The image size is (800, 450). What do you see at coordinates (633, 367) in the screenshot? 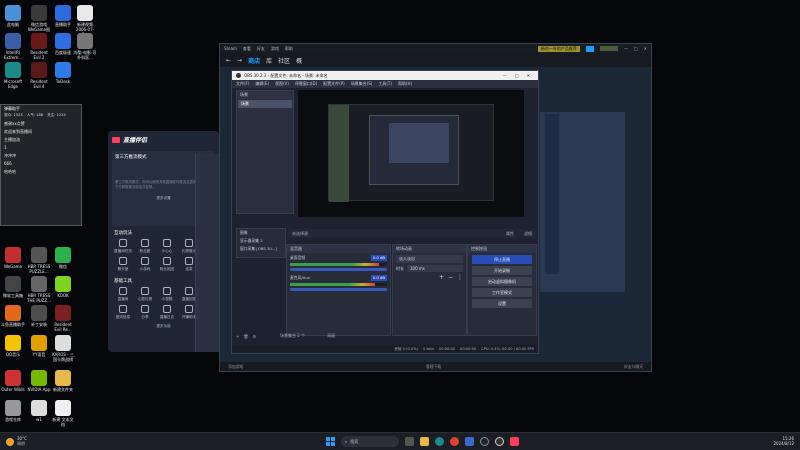
I see `friends-chat-button: 好友与聊天` at bounding box center [633, 367].